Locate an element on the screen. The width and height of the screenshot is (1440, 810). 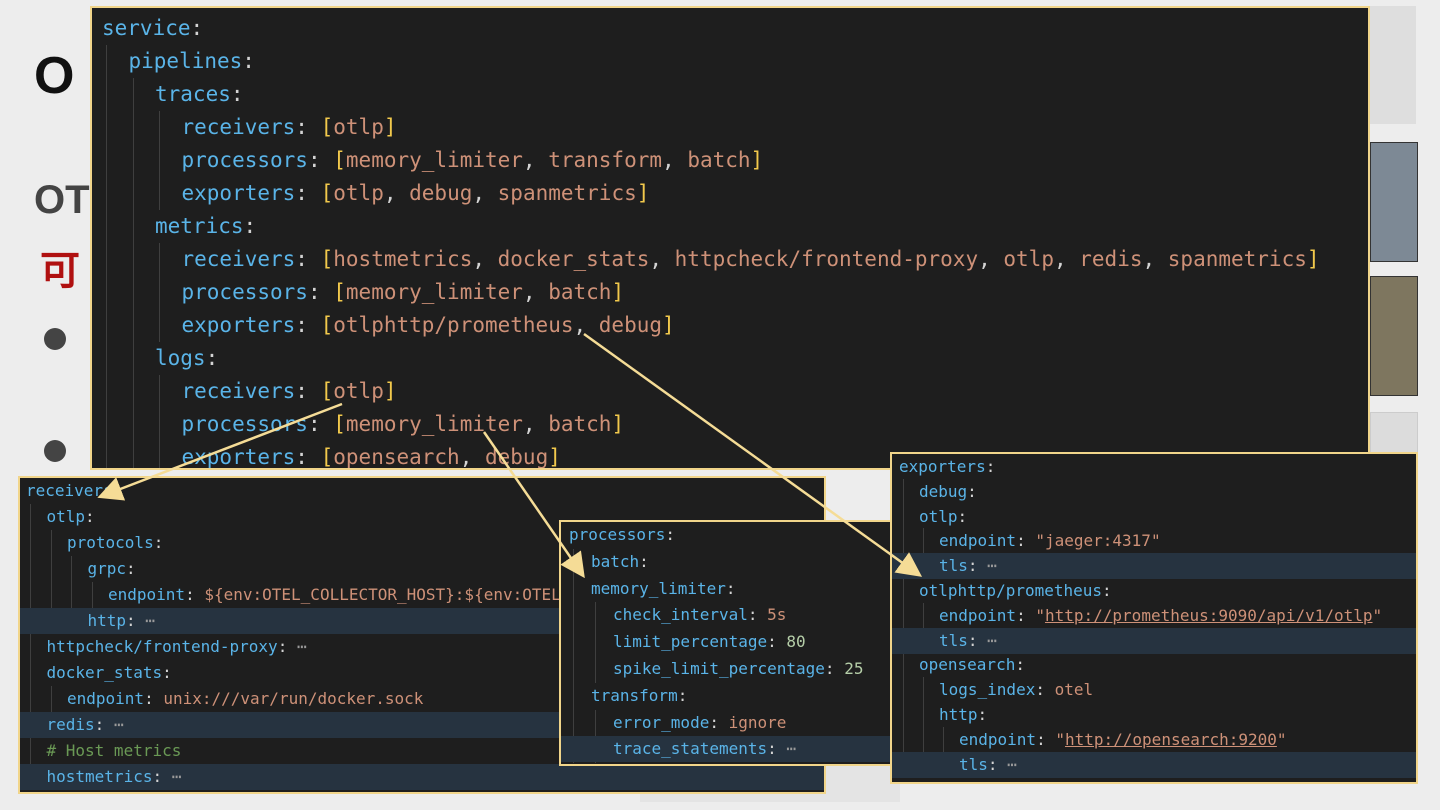
arrow-to-processors is located at coordinates (533, 505).